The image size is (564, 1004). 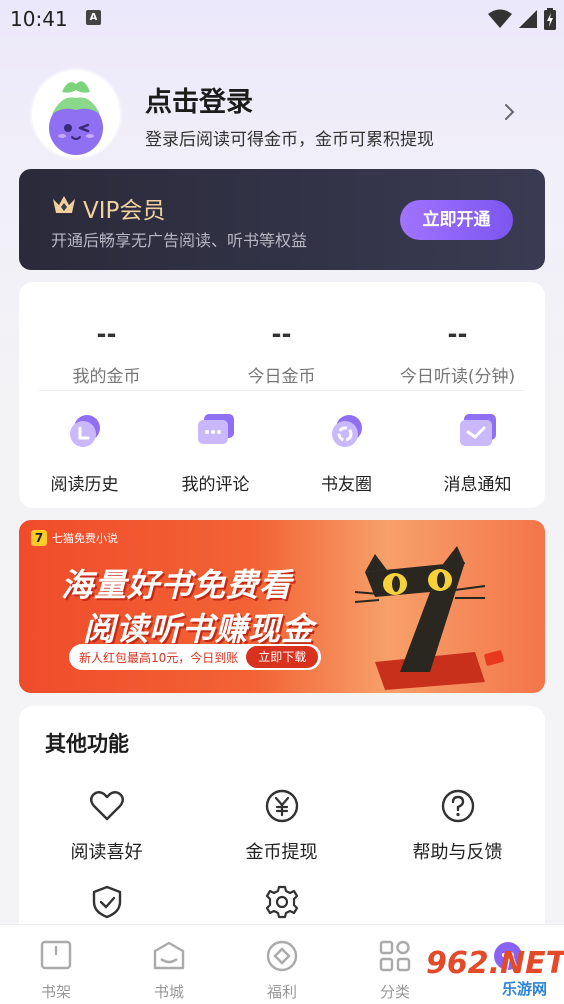 I want to click on bookshelf-icon, so click(x=56, y=955).